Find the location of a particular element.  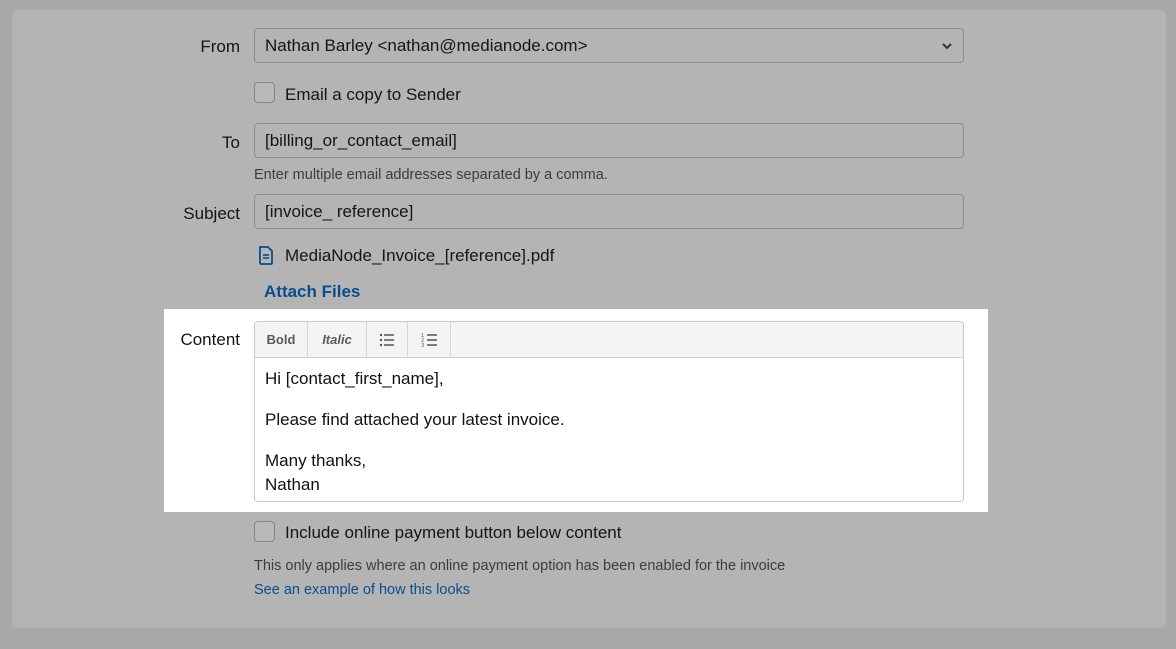

editor-toolbar: Bold Italic 1 2 3 is located at coordinates (609, 340).